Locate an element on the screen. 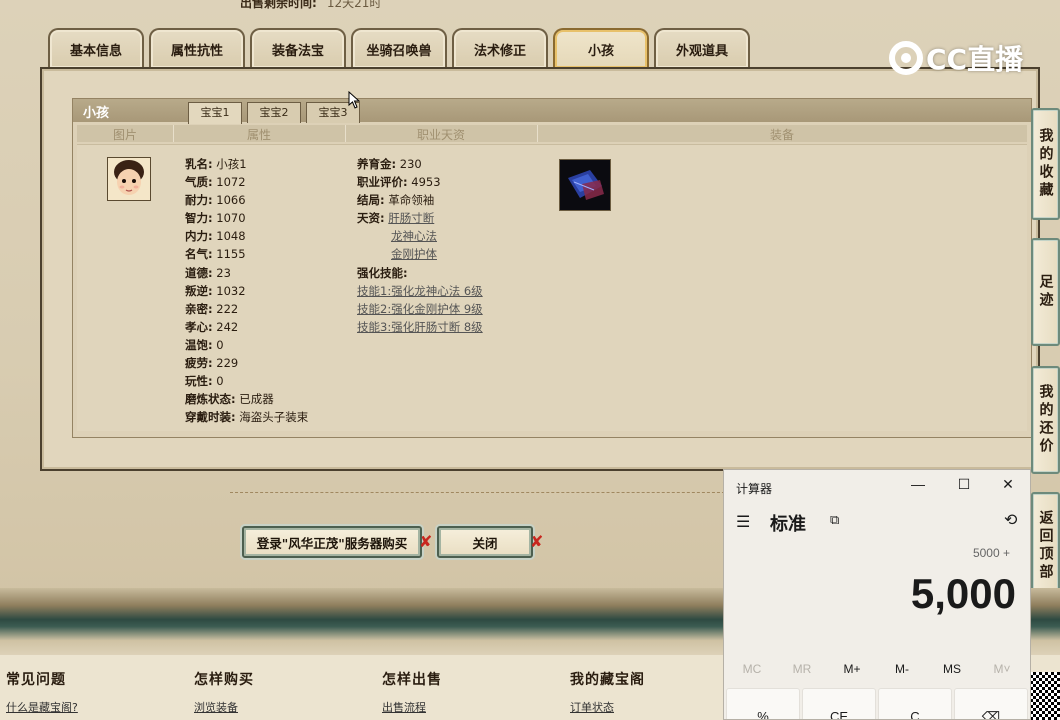 The height and width of the screenshot is (720, 1060). backspace-key: ⌫ is located at coordinates (991, 703).